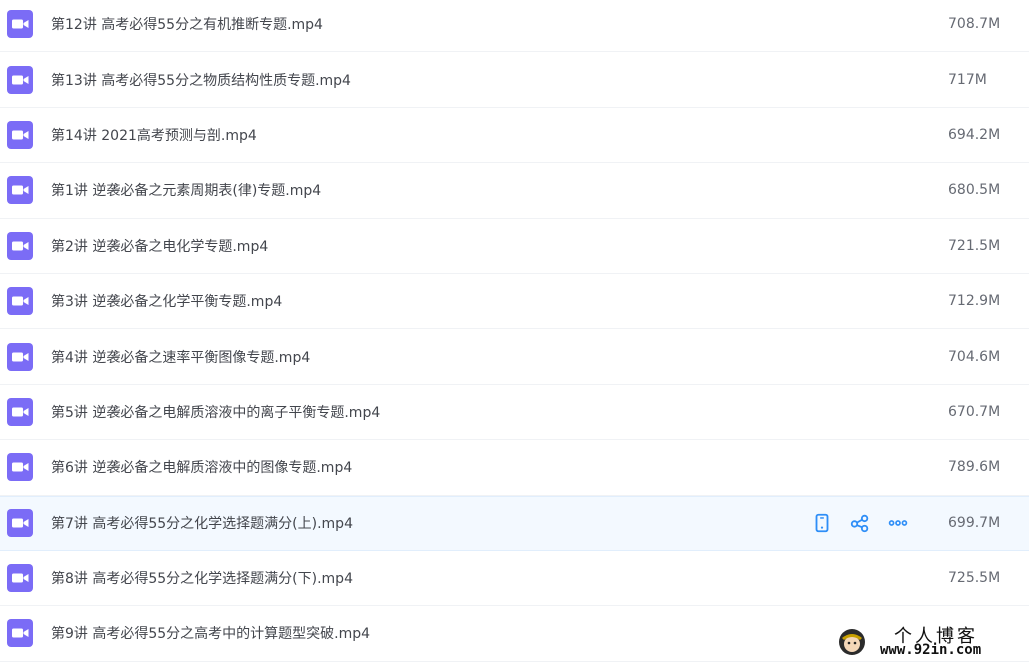 This screenshot has width=1029, height=664. What do you see at coordinates (166, 301) in the screenshot?
I see `file-name: 第3讲 逆袭必备之化学平衡专题.mp4` at bounding box center [166, 301].